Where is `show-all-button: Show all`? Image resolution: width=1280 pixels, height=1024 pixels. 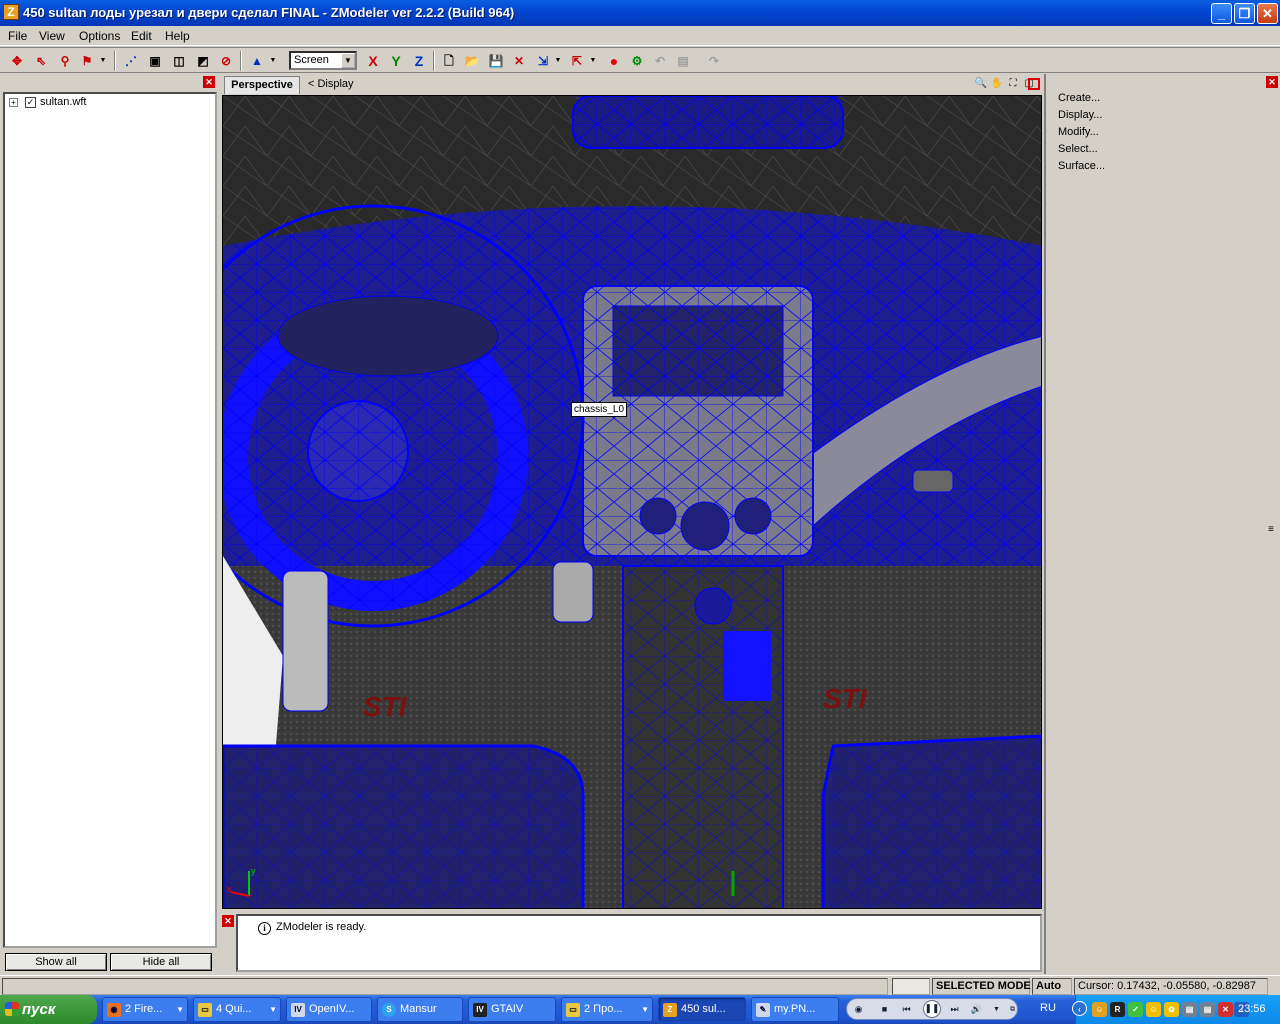
show-all-button: Show all is located at coordinates (56, 962).